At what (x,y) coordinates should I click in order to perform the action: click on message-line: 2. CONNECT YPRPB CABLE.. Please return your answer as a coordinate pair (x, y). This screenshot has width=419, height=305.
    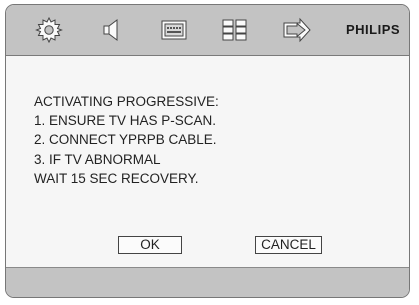
    Looking at the image, I should click on (125, 140).